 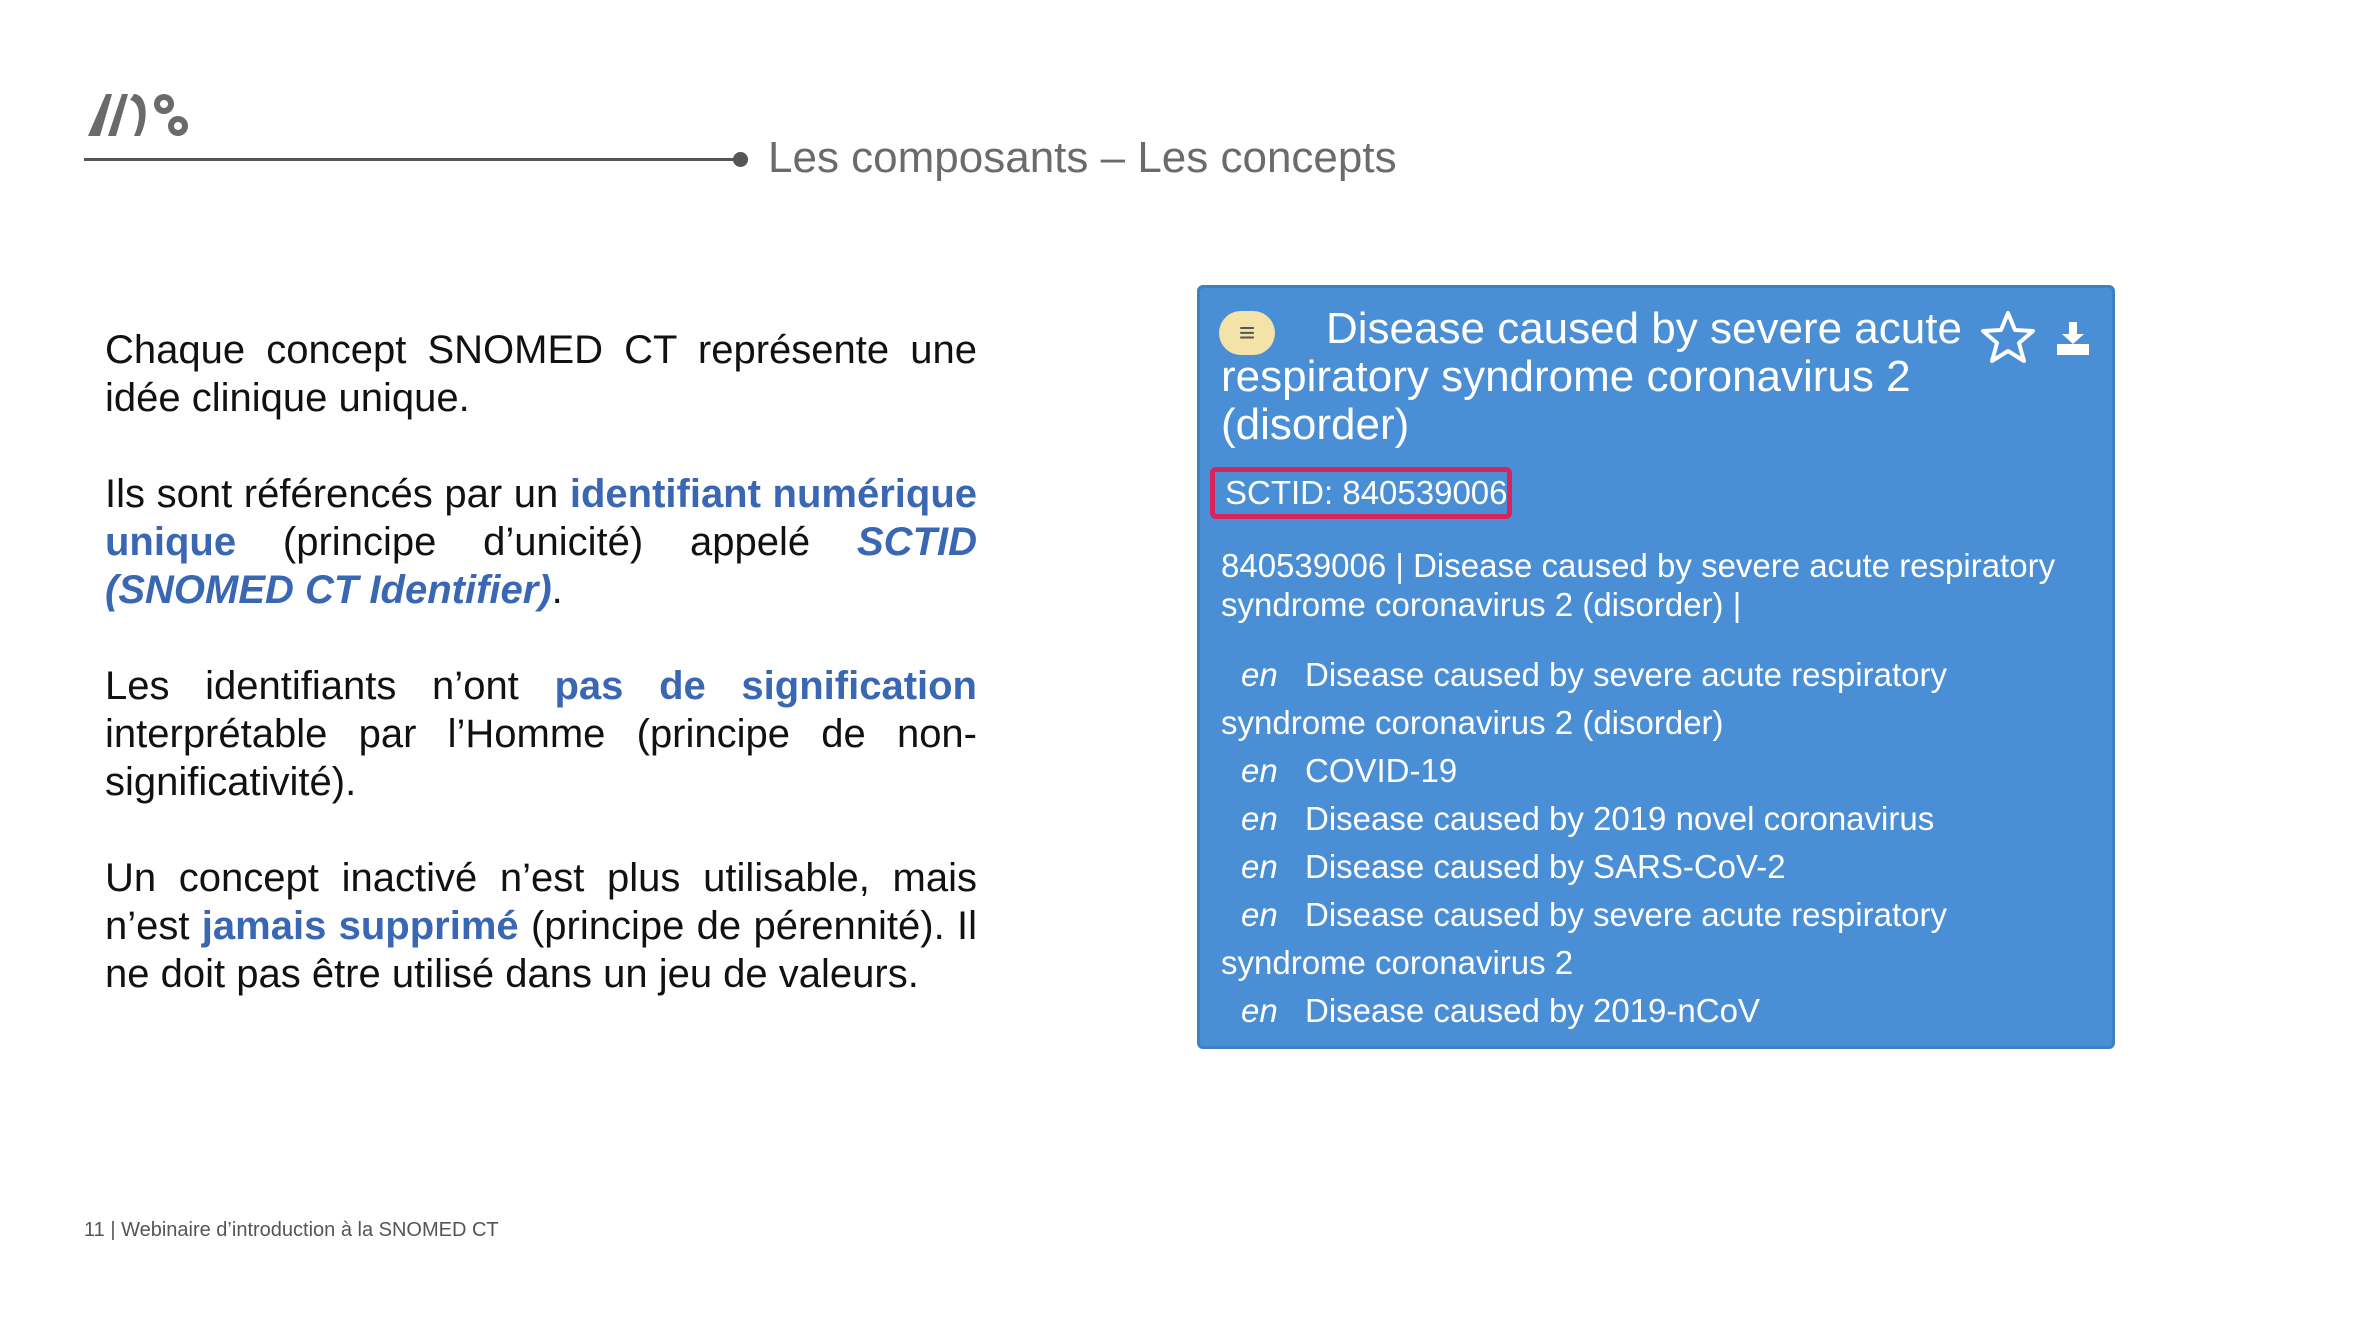 What do you see at coordinates (765, 686) in the screenshot?
I see `highlight-no-meaning: pas de signification` at bounding box center [765, 686].